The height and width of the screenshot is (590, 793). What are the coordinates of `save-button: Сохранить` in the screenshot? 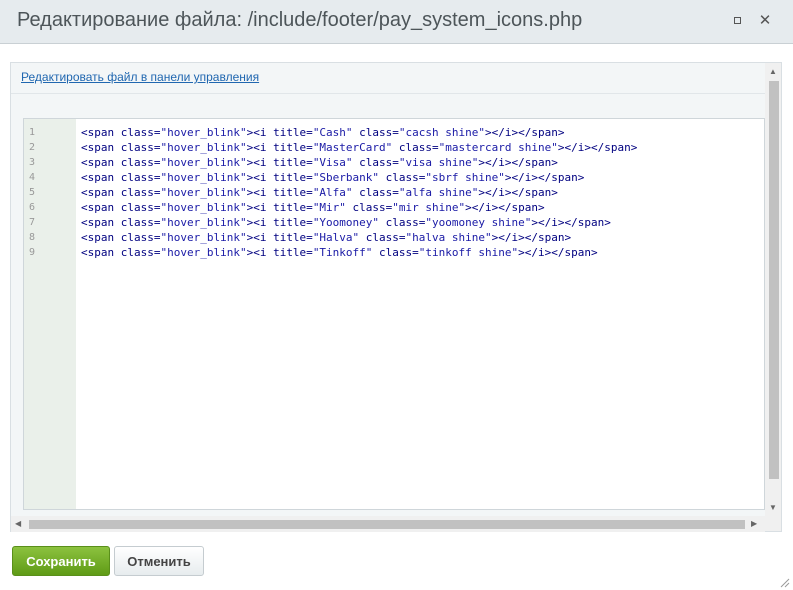 It's located at (61, 561).